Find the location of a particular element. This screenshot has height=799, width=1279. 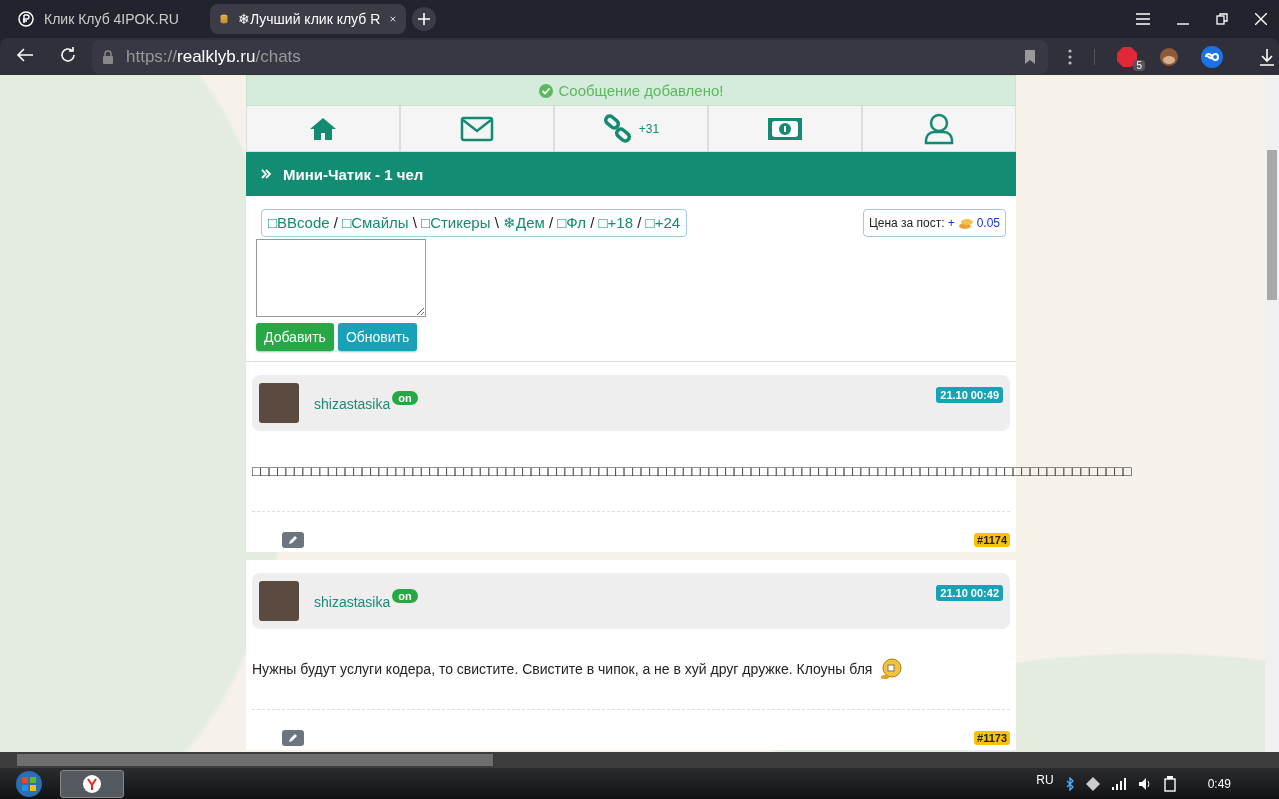

toolbar-link: □+18 is located at coordinates (616, 222).